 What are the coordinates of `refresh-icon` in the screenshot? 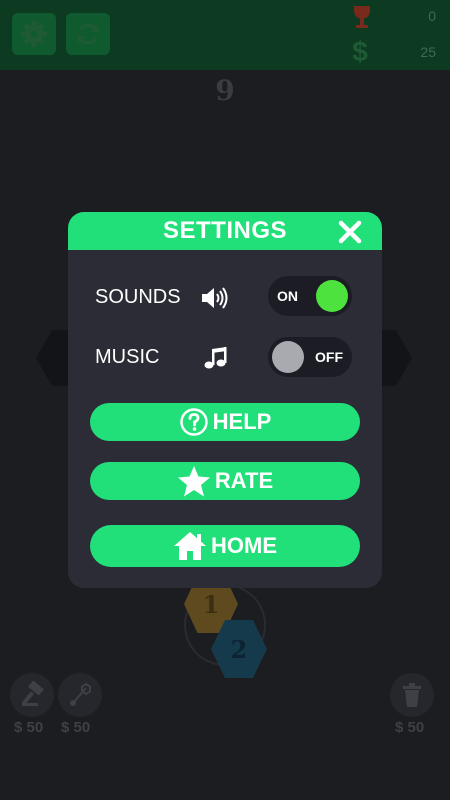 It's located at (88, 34).